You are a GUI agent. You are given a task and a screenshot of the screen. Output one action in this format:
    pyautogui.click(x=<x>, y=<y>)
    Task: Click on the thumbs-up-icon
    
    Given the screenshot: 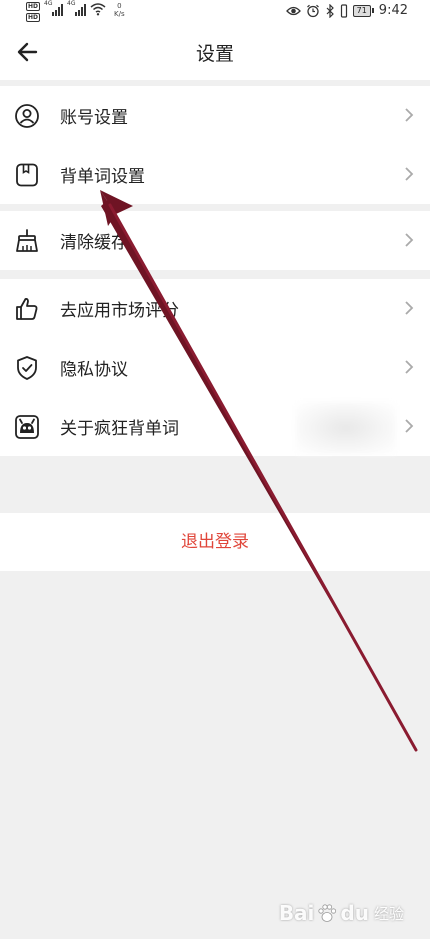 What is the action you would take?
    pyautogui.click(x=27, y=309)
    